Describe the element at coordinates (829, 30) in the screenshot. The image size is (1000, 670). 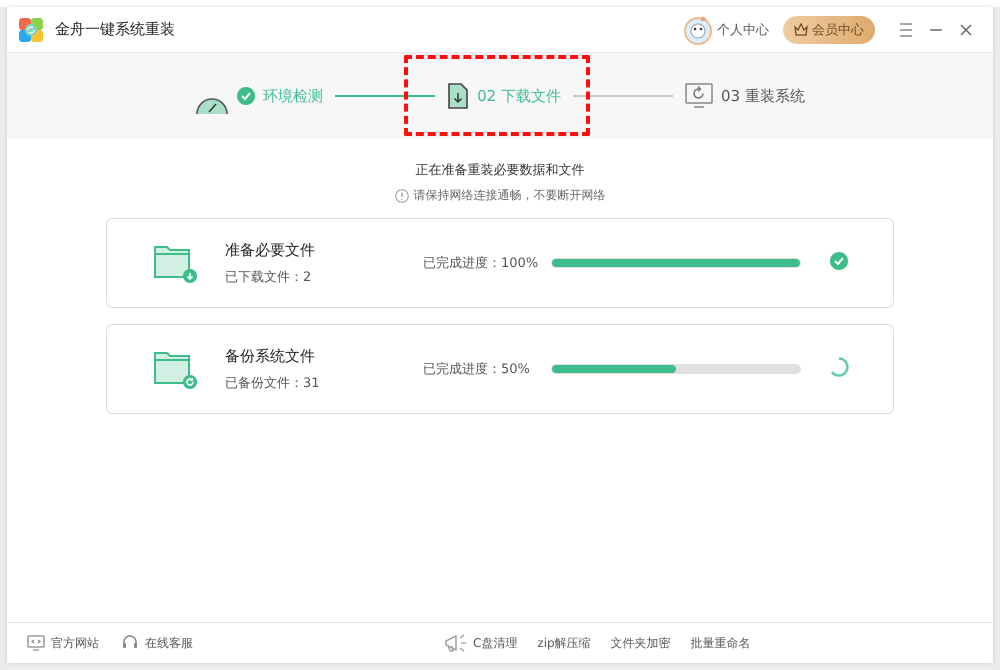
I see `vip-button: 会员中心` at that location.